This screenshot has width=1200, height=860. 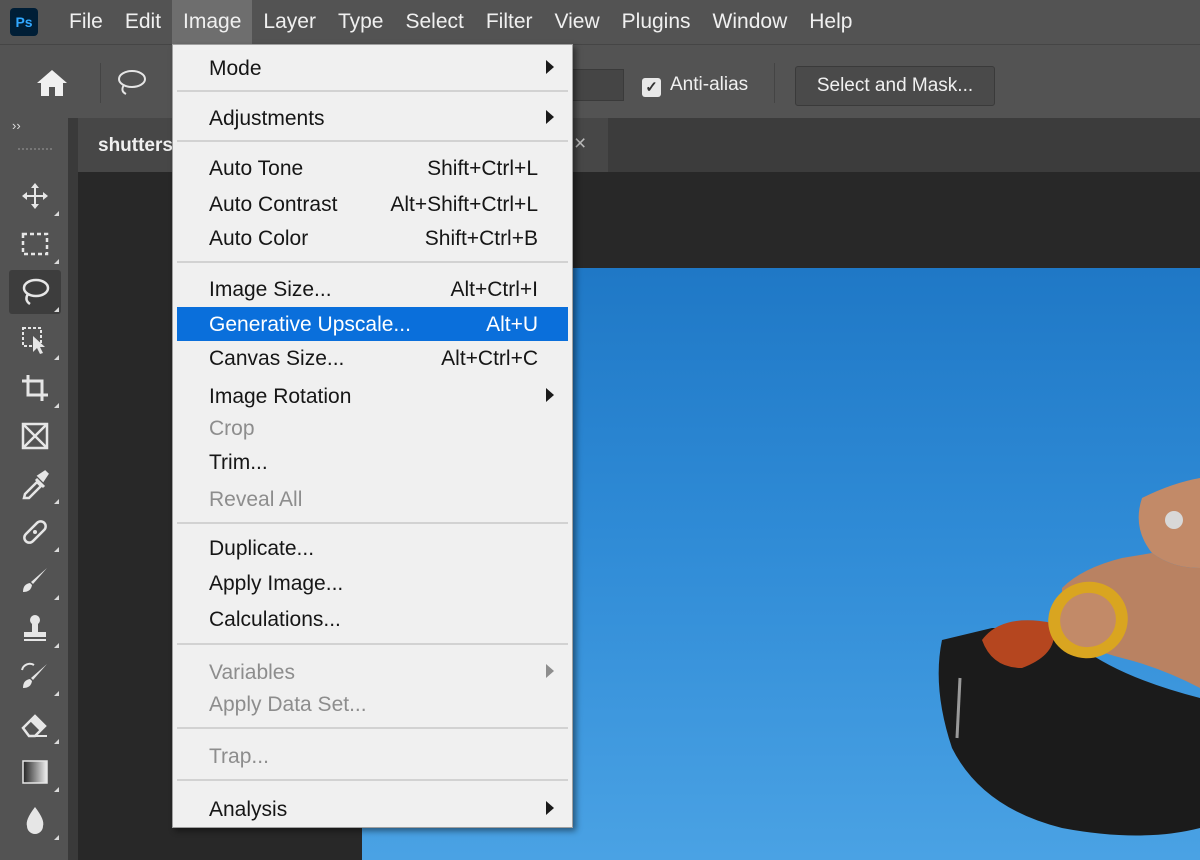 I want to click on shortcut-label: Alt+Shift+Ctrl+L, so click(x=464, y=204).